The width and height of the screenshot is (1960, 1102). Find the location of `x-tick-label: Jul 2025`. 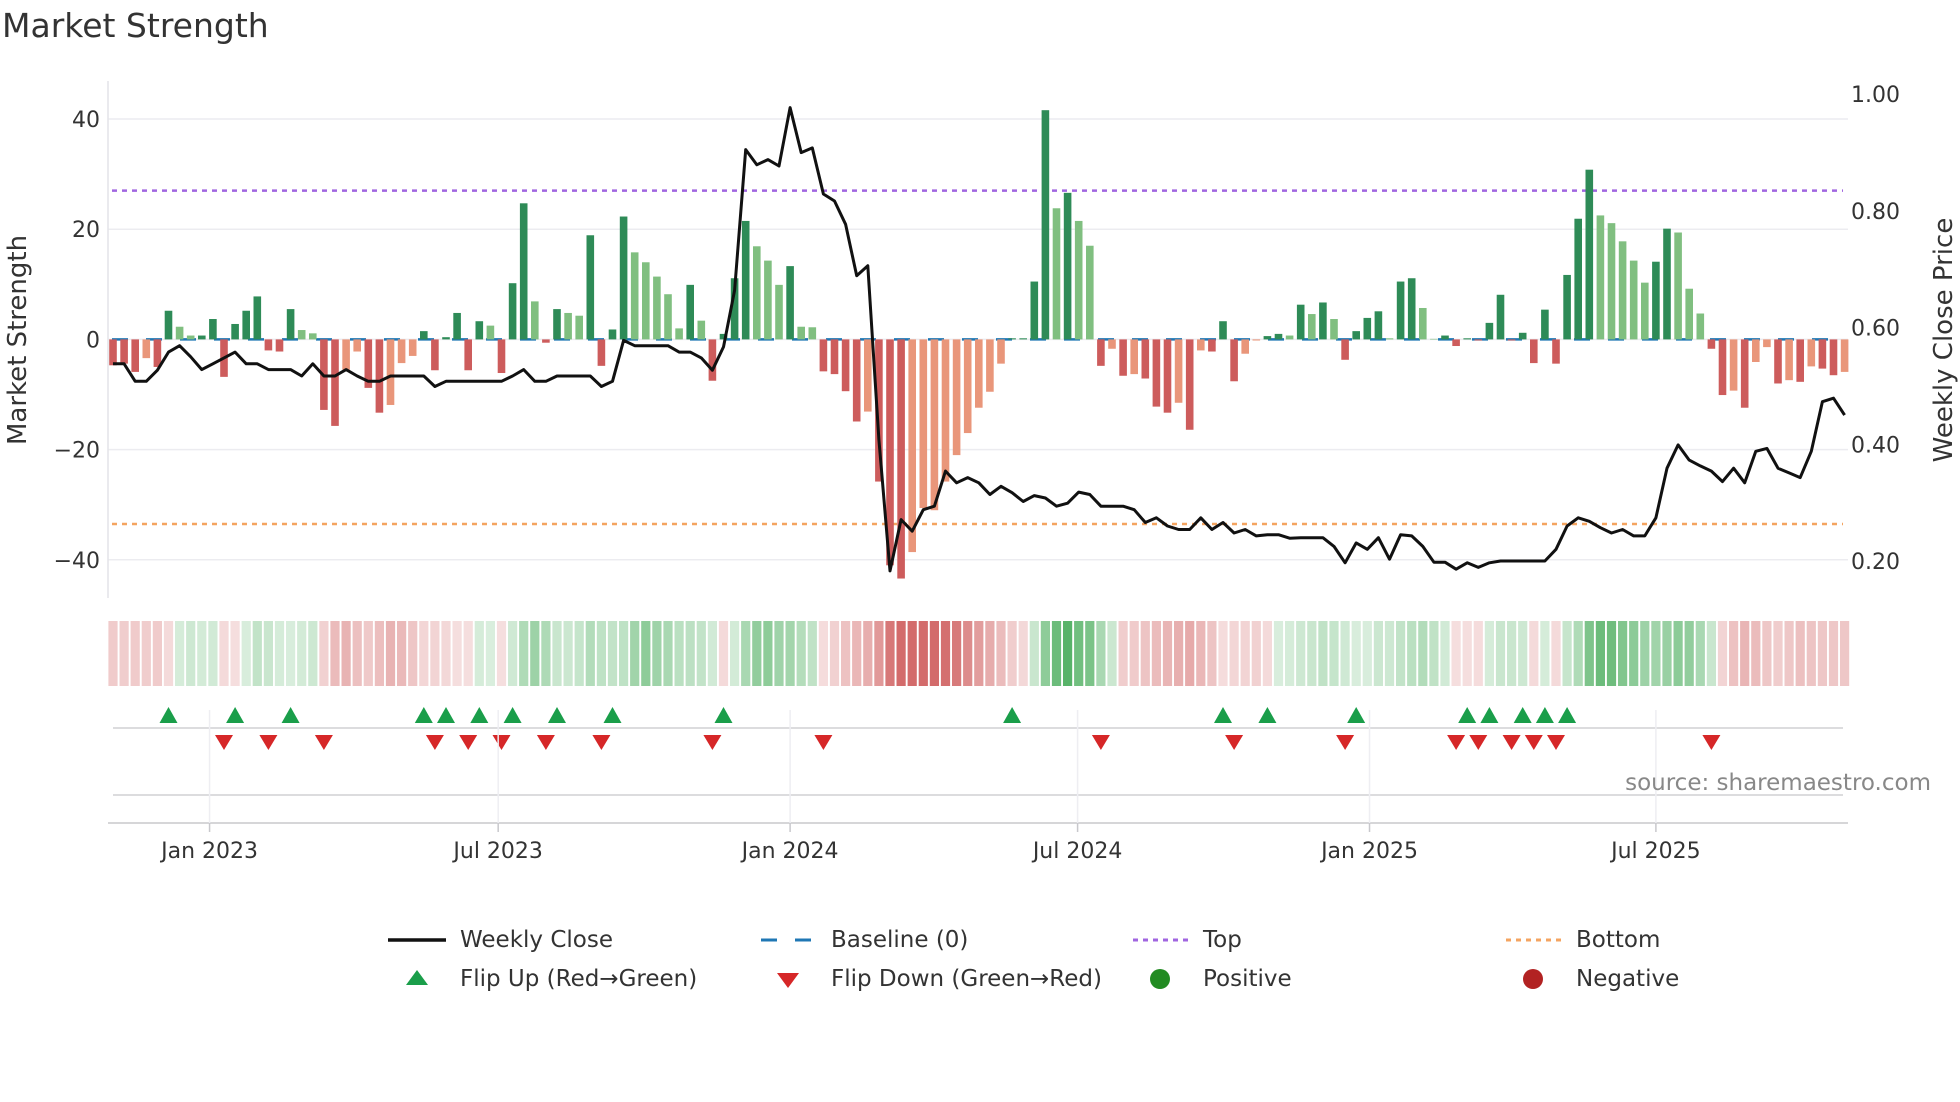

x-tick-label: Jul 2025 is located at coordinates (1655, 851).